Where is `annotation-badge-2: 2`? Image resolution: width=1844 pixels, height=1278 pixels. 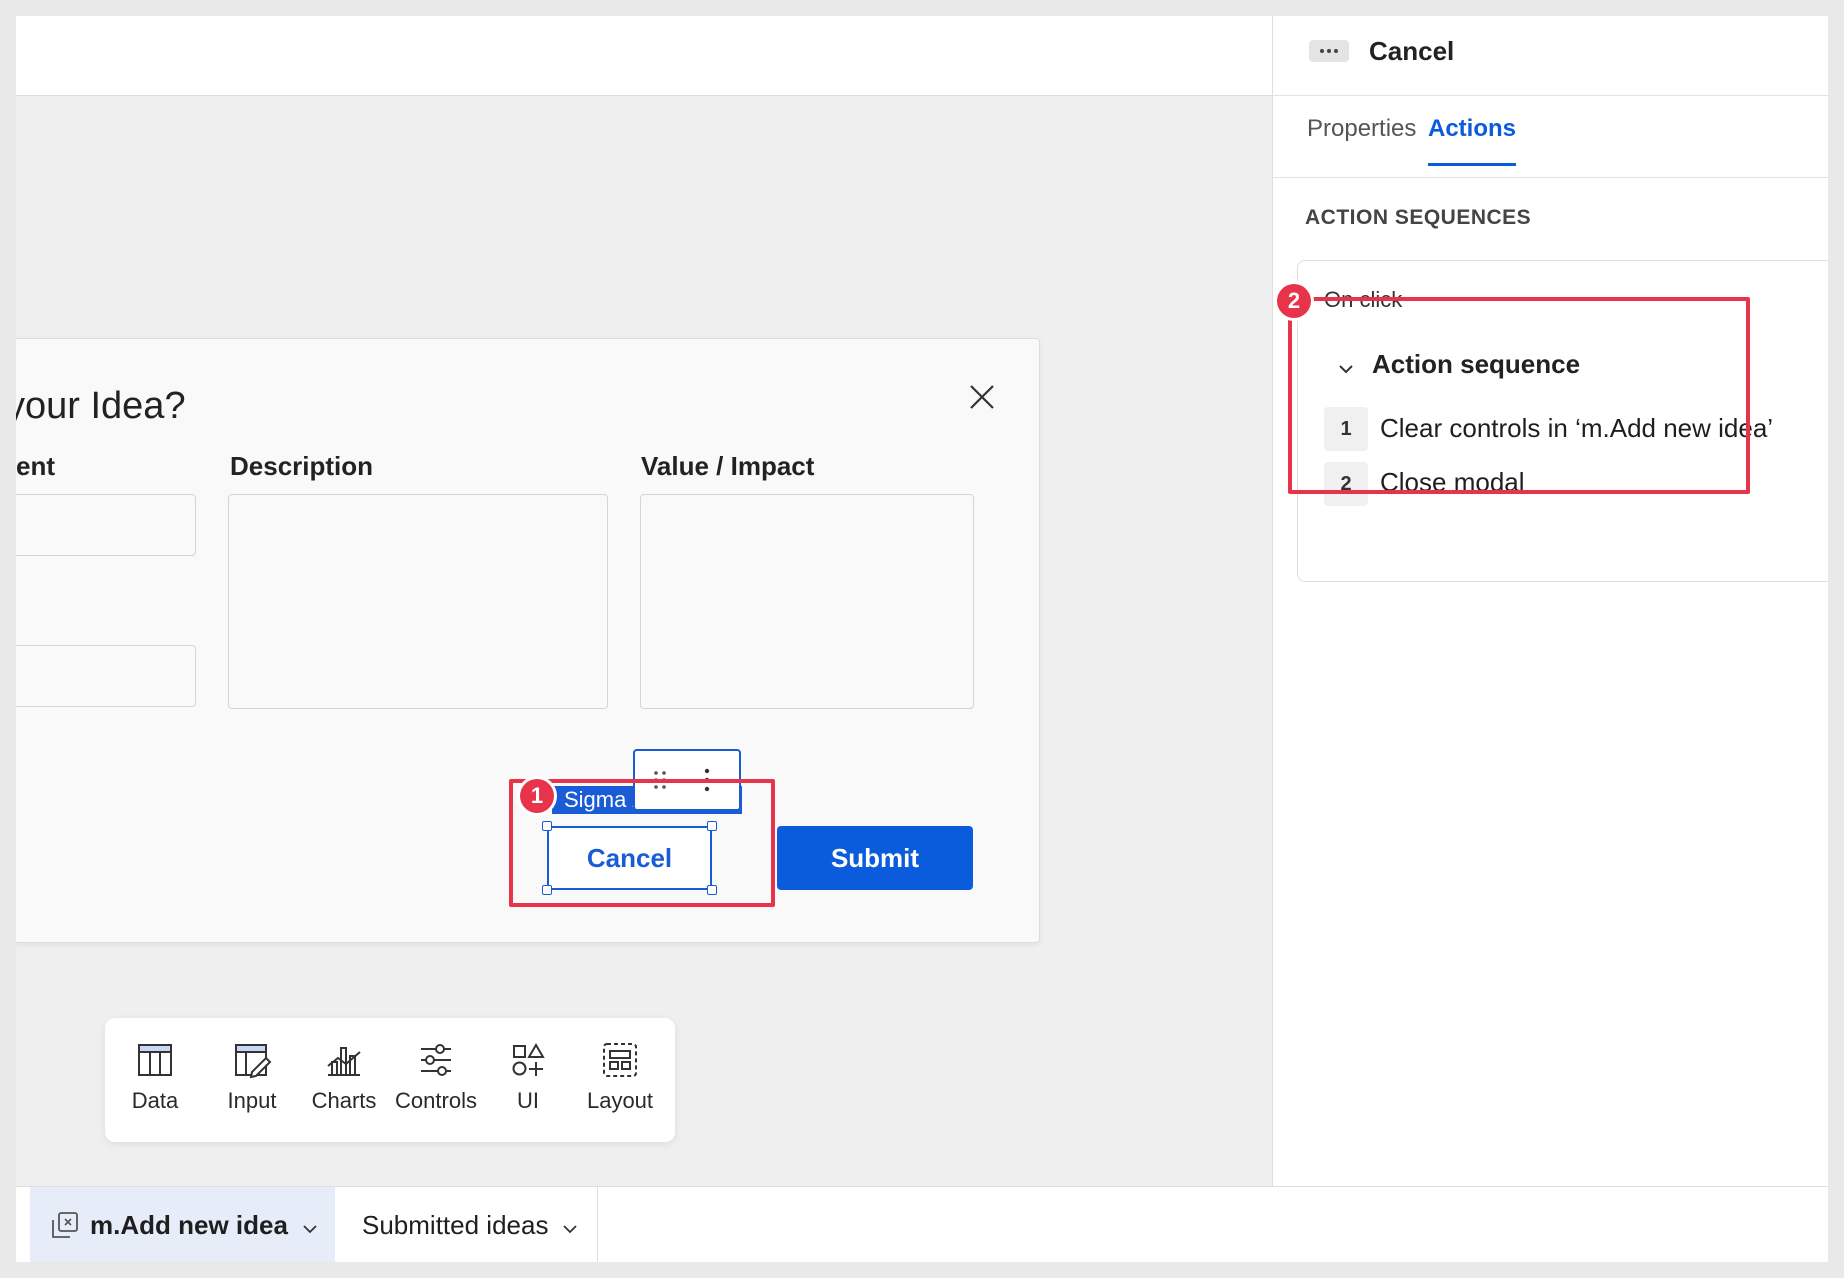
annotation-badge-2: 2 is located at coordinates (1294, 301).